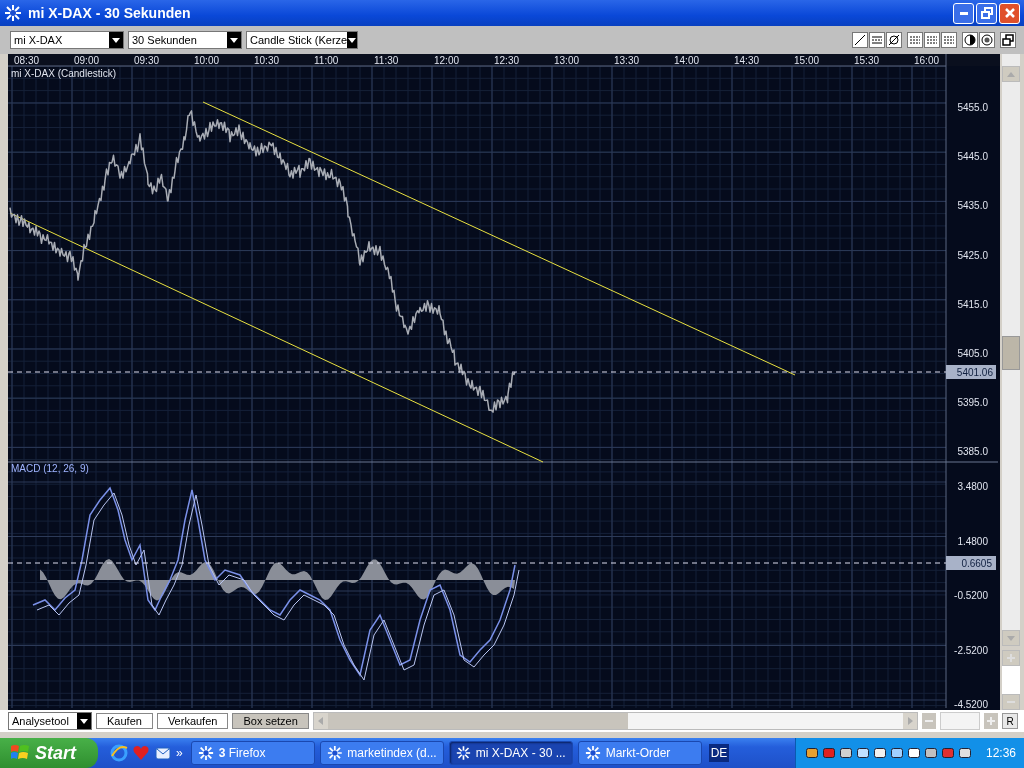 This screenshot has width=1024, height=768. What do you see at coordinates (185, 40) in the screenshot?
I see `dropdown: 30 Sekunden` at bounding box center [185, 40].